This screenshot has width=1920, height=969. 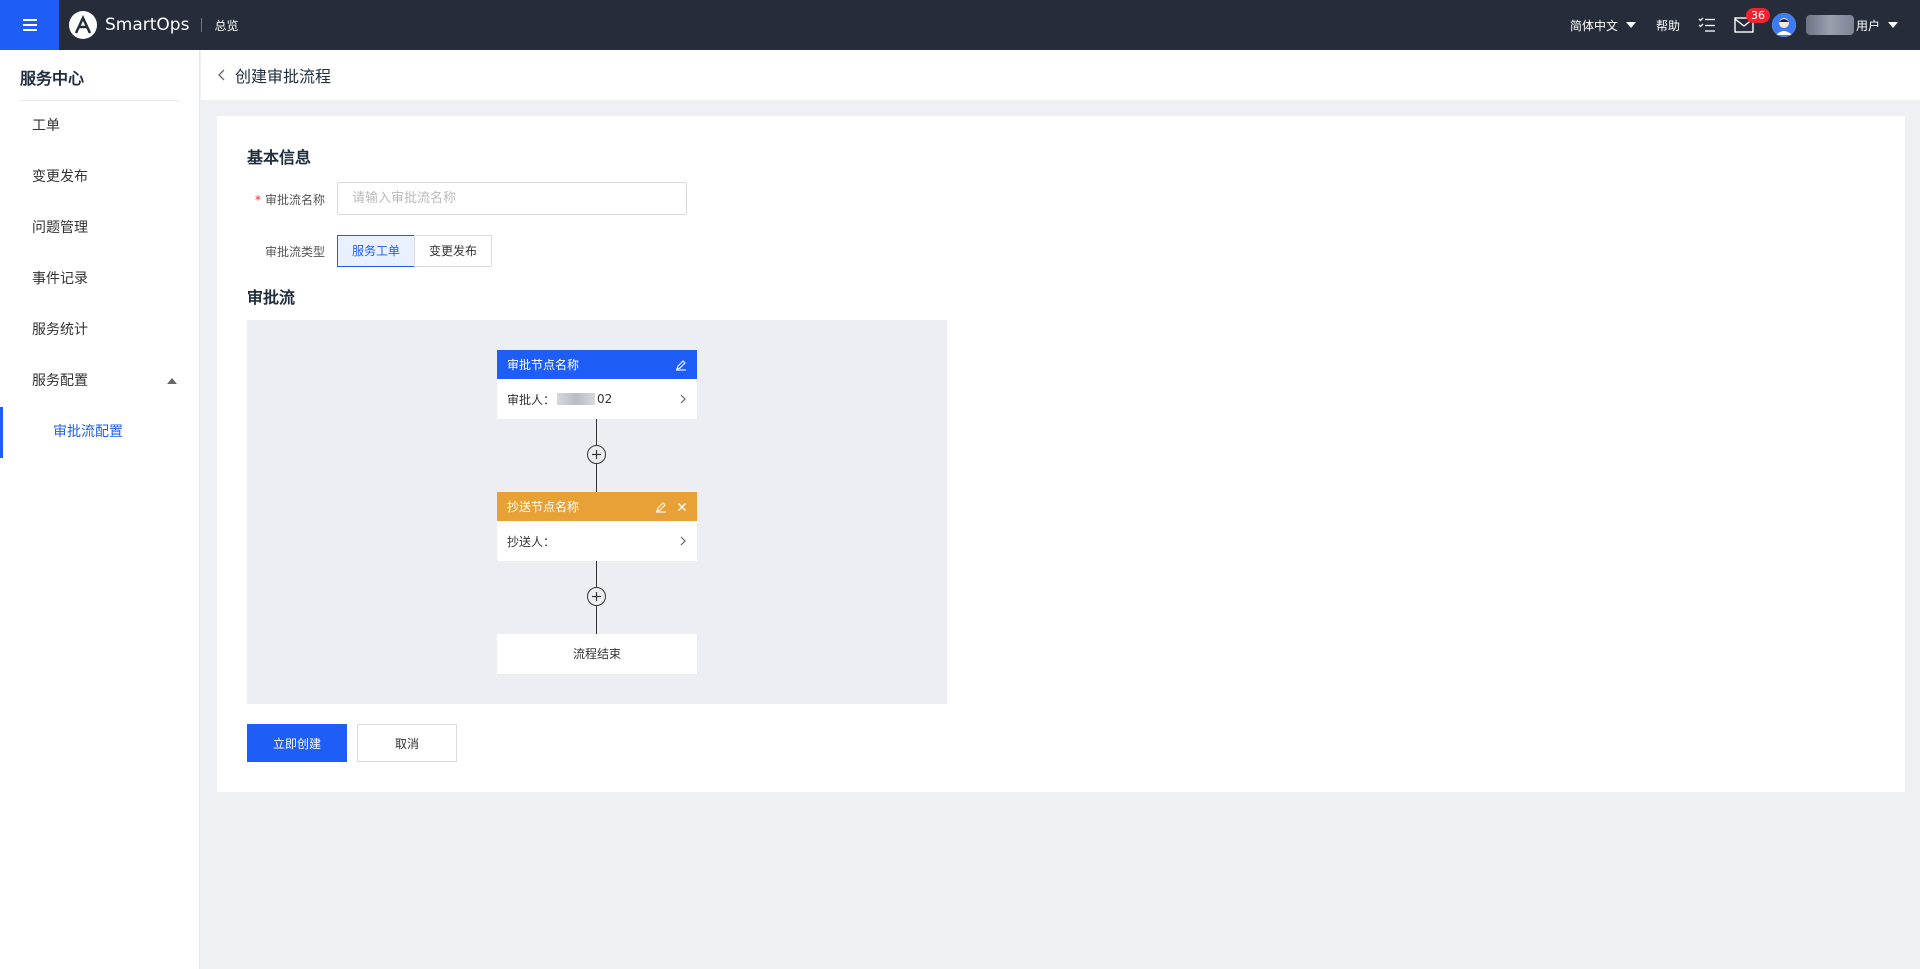 I want to click on sidebar-item-problem-management: 问题管理, so click(x=99, y=228).